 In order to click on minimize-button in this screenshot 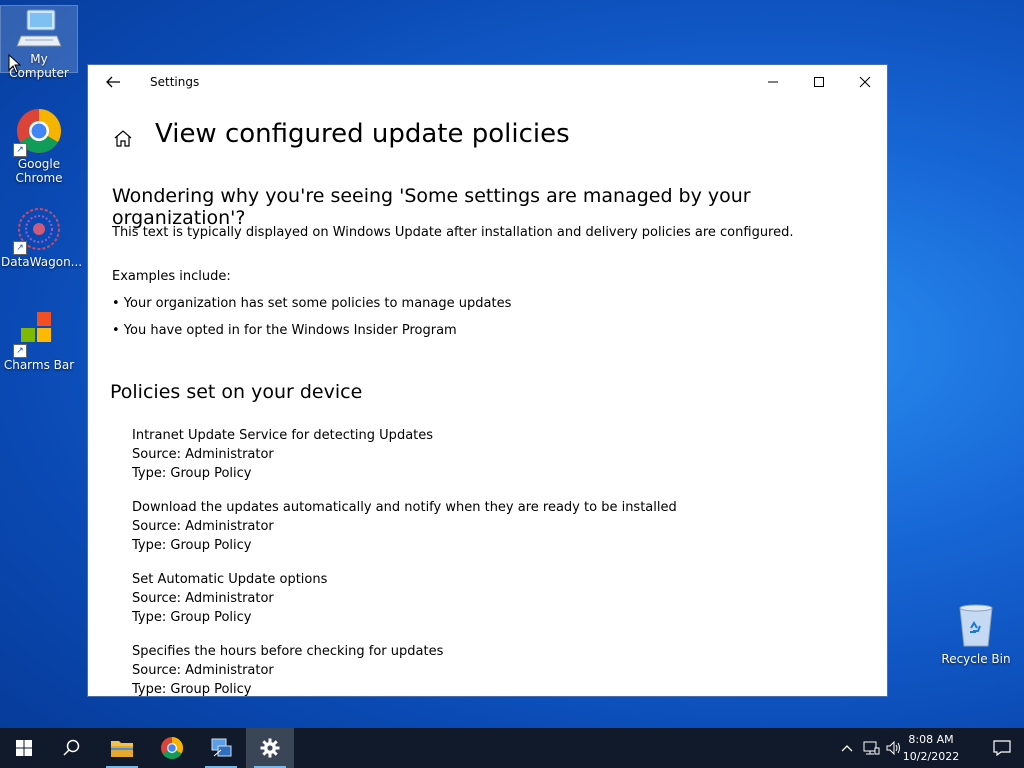, I will do `click(773, 82)`.